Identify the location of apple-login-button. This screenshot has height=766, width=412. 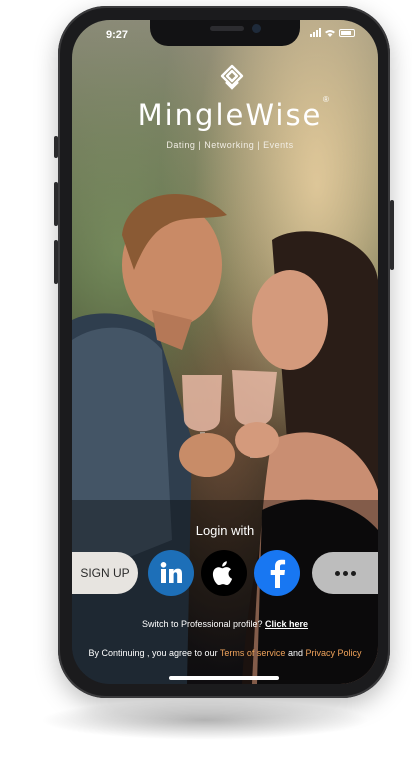
(224, 573).